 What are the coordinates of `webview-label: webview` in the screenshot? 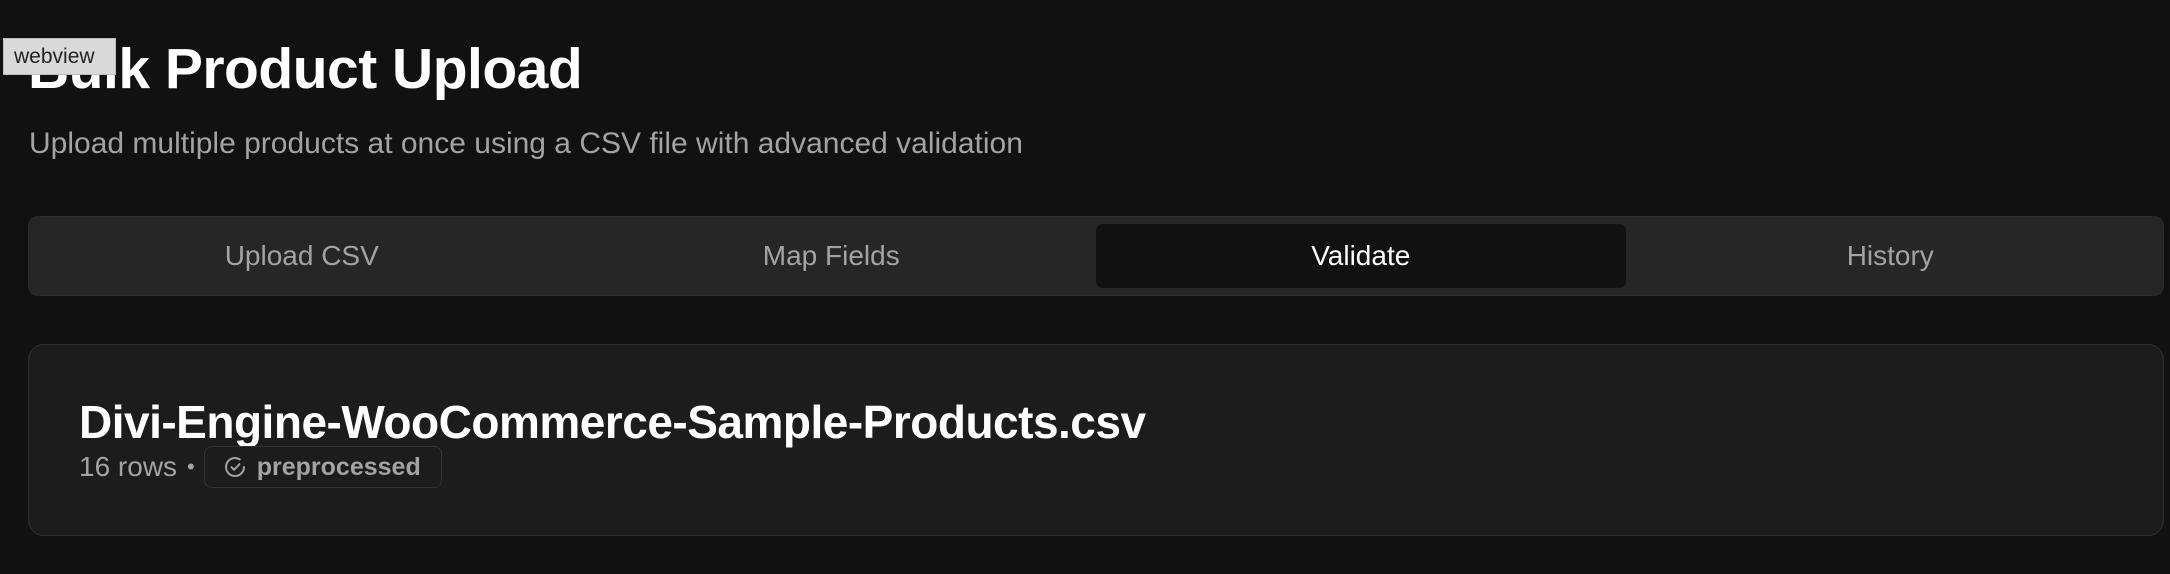 It's located at (59, 56).